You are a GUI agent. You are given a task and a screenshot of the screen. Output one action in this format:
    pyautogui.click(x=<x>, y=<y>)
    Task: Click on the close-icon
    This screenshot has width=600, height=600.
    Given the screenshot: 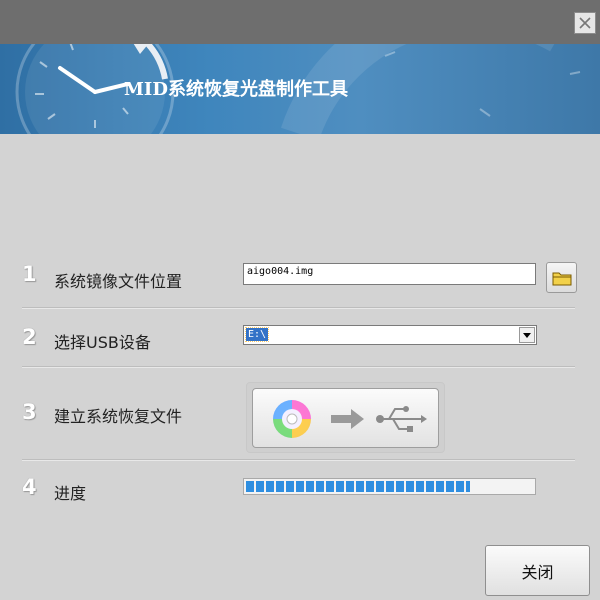 What is the action you would take?
    pyautogui.click(x=585, y=23)
    